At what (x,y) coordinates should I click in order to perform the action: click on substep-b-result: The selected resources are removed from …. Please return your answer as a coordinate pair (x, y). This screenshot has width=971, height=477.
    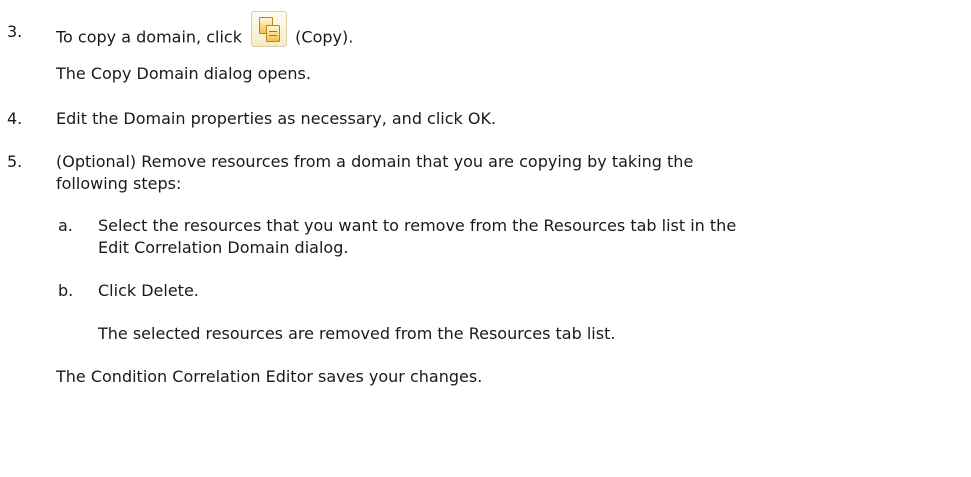
    Looking at the image, I should click on (357, 333).